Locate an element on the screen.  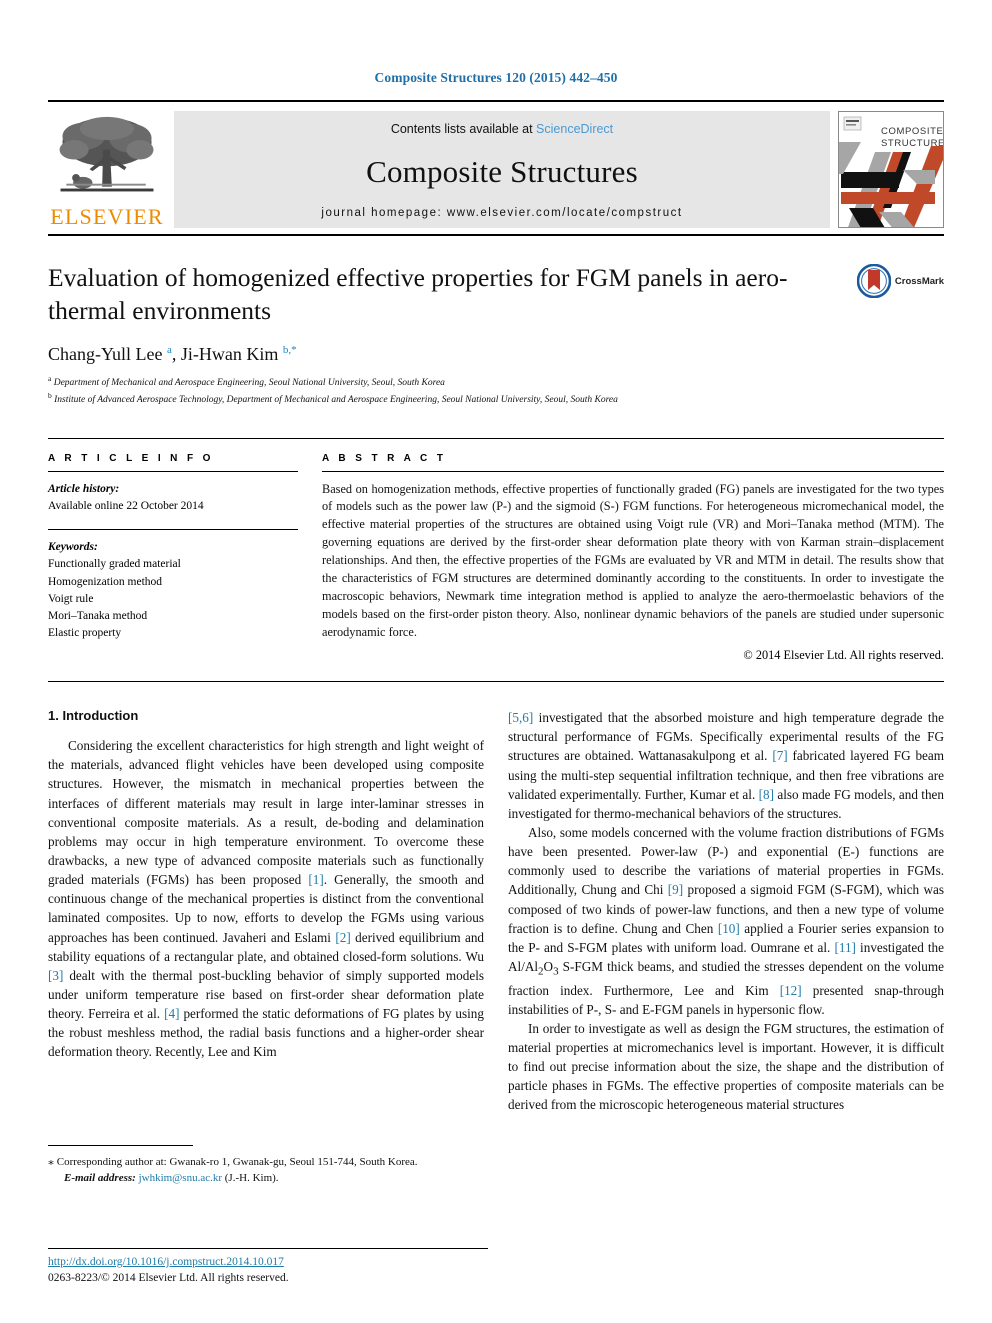
footnote-rule is located at coordinates (120, 1145).